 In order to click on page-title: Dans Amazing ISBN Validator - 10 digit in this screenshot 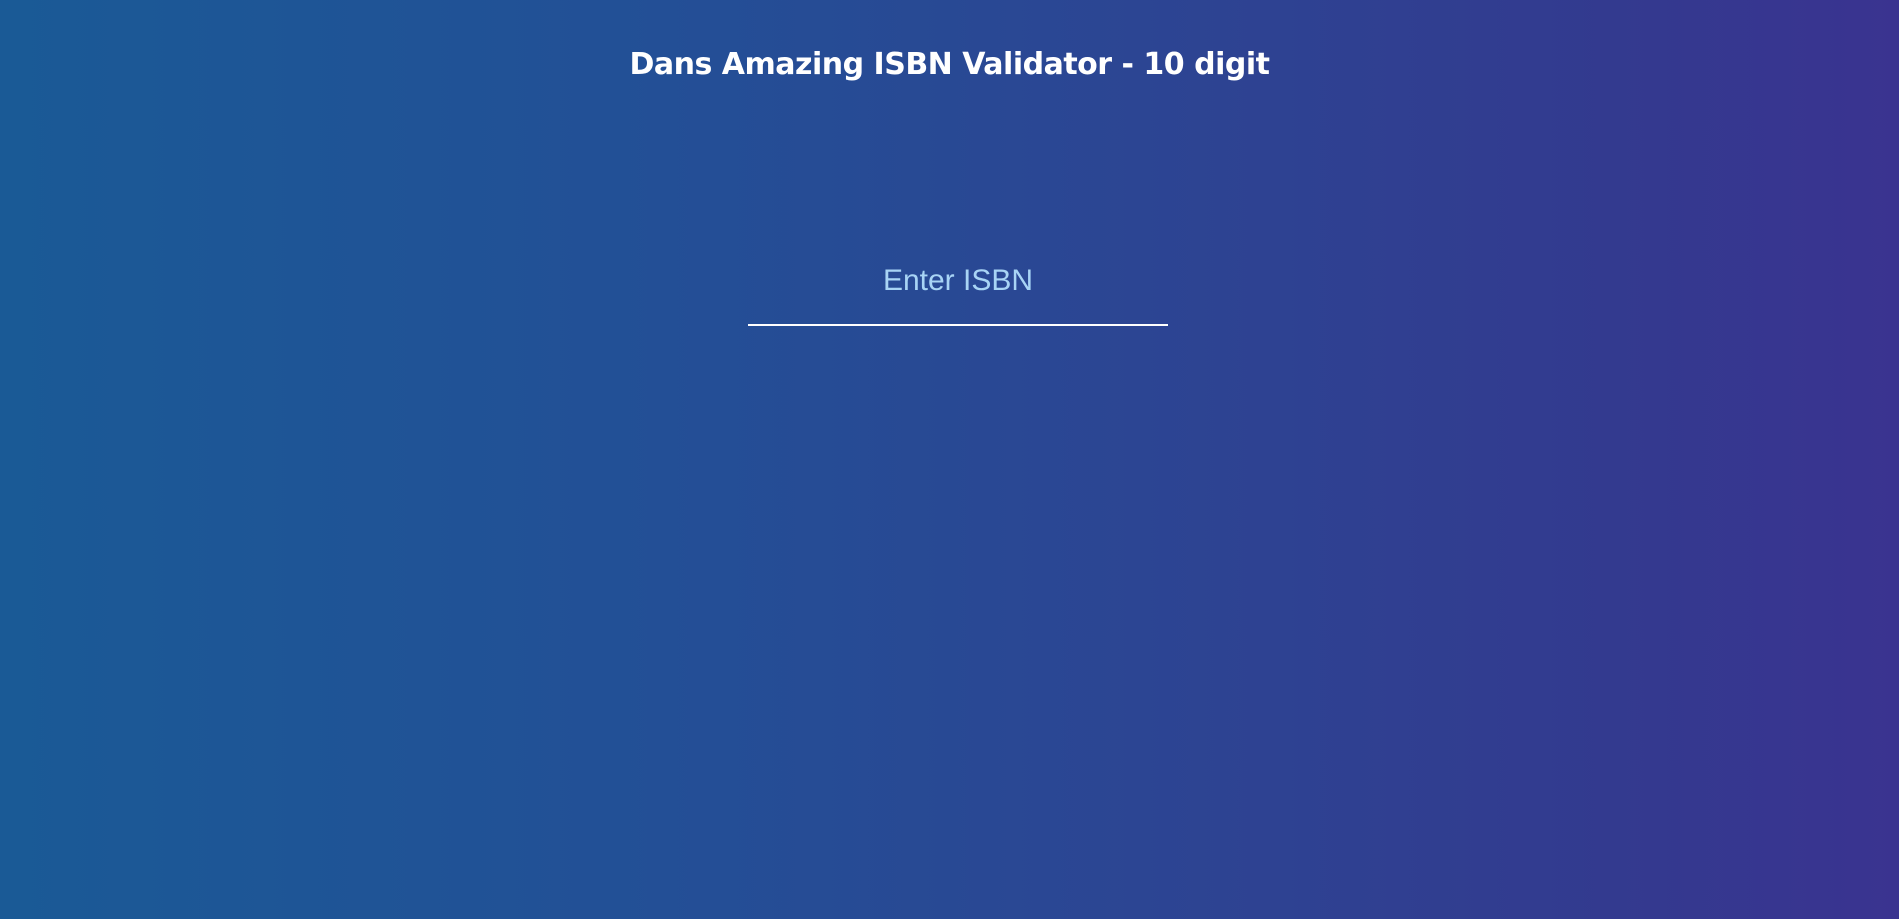, I will do `click(949, 64)`.